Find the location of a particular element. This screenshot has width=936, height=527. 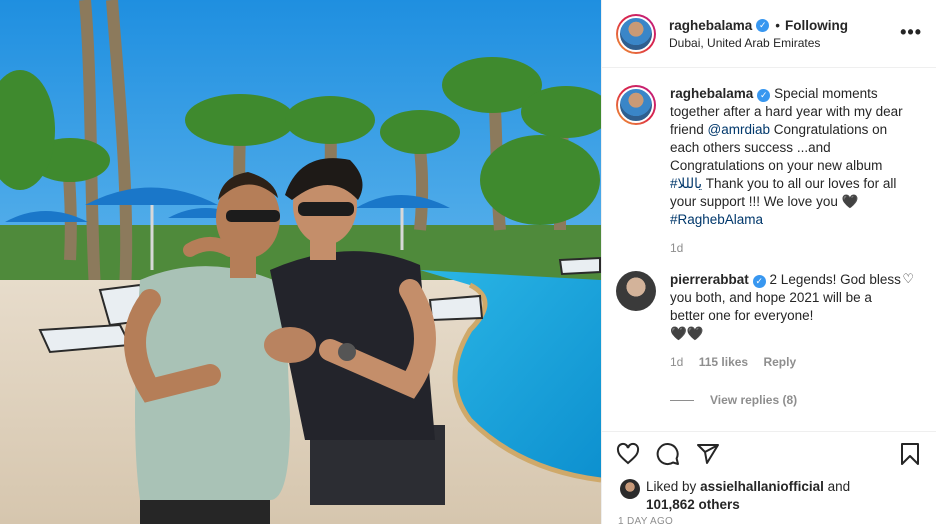

liker-avatar is located at coordinates (630, 489).